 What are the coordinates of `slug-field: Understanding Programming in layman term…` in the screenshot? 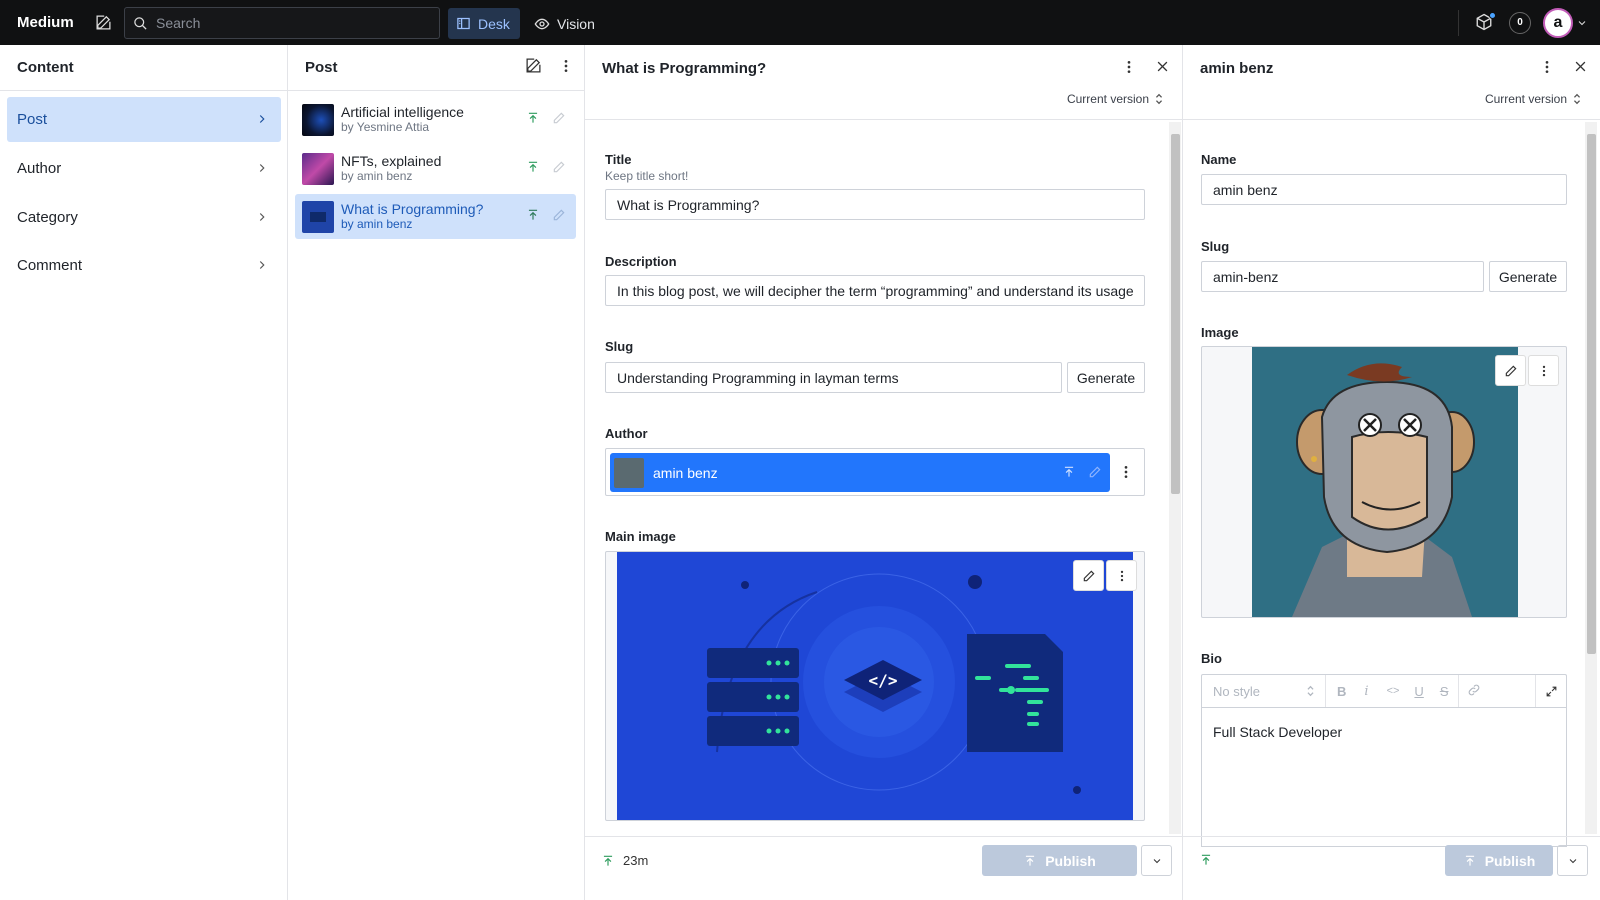 It's located at (833, 377).